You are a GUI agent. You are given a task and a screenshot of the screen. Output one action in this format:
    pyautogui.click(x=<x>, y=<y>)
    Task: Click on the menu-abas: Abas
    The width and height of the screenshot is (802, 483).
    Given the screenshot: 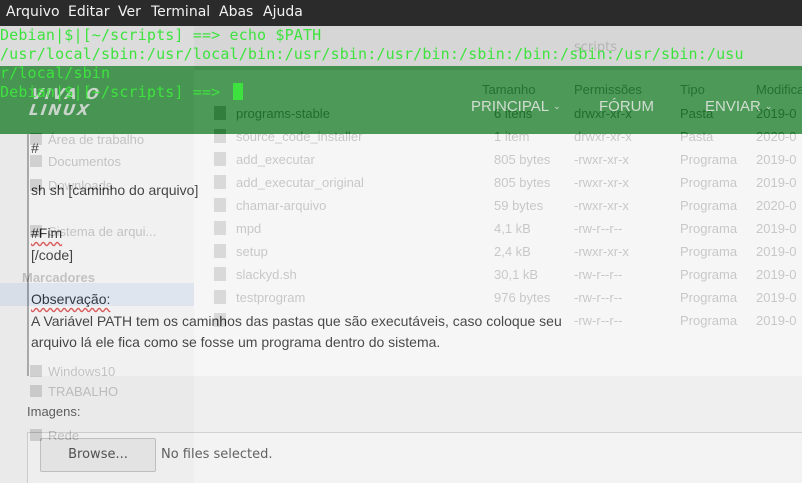 What is the action you would take?
    pyautogui.click(x=236, y=12)
    